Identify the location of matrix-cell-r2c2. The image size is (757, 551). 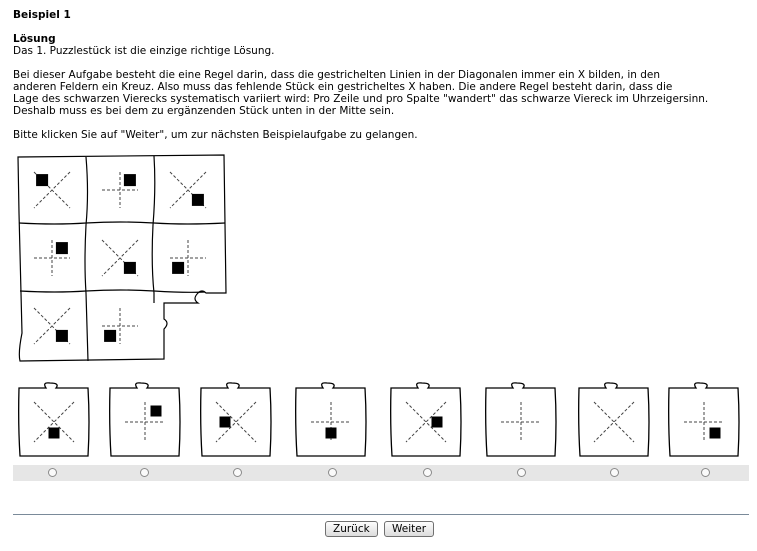
(120, 258).